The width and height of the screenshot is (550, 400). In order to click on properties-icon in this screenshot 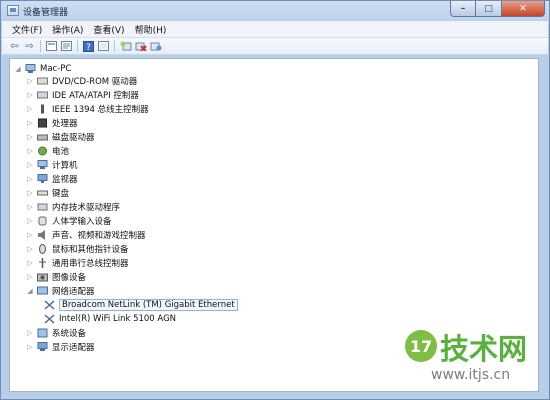, I will do `click(66, 46)`.